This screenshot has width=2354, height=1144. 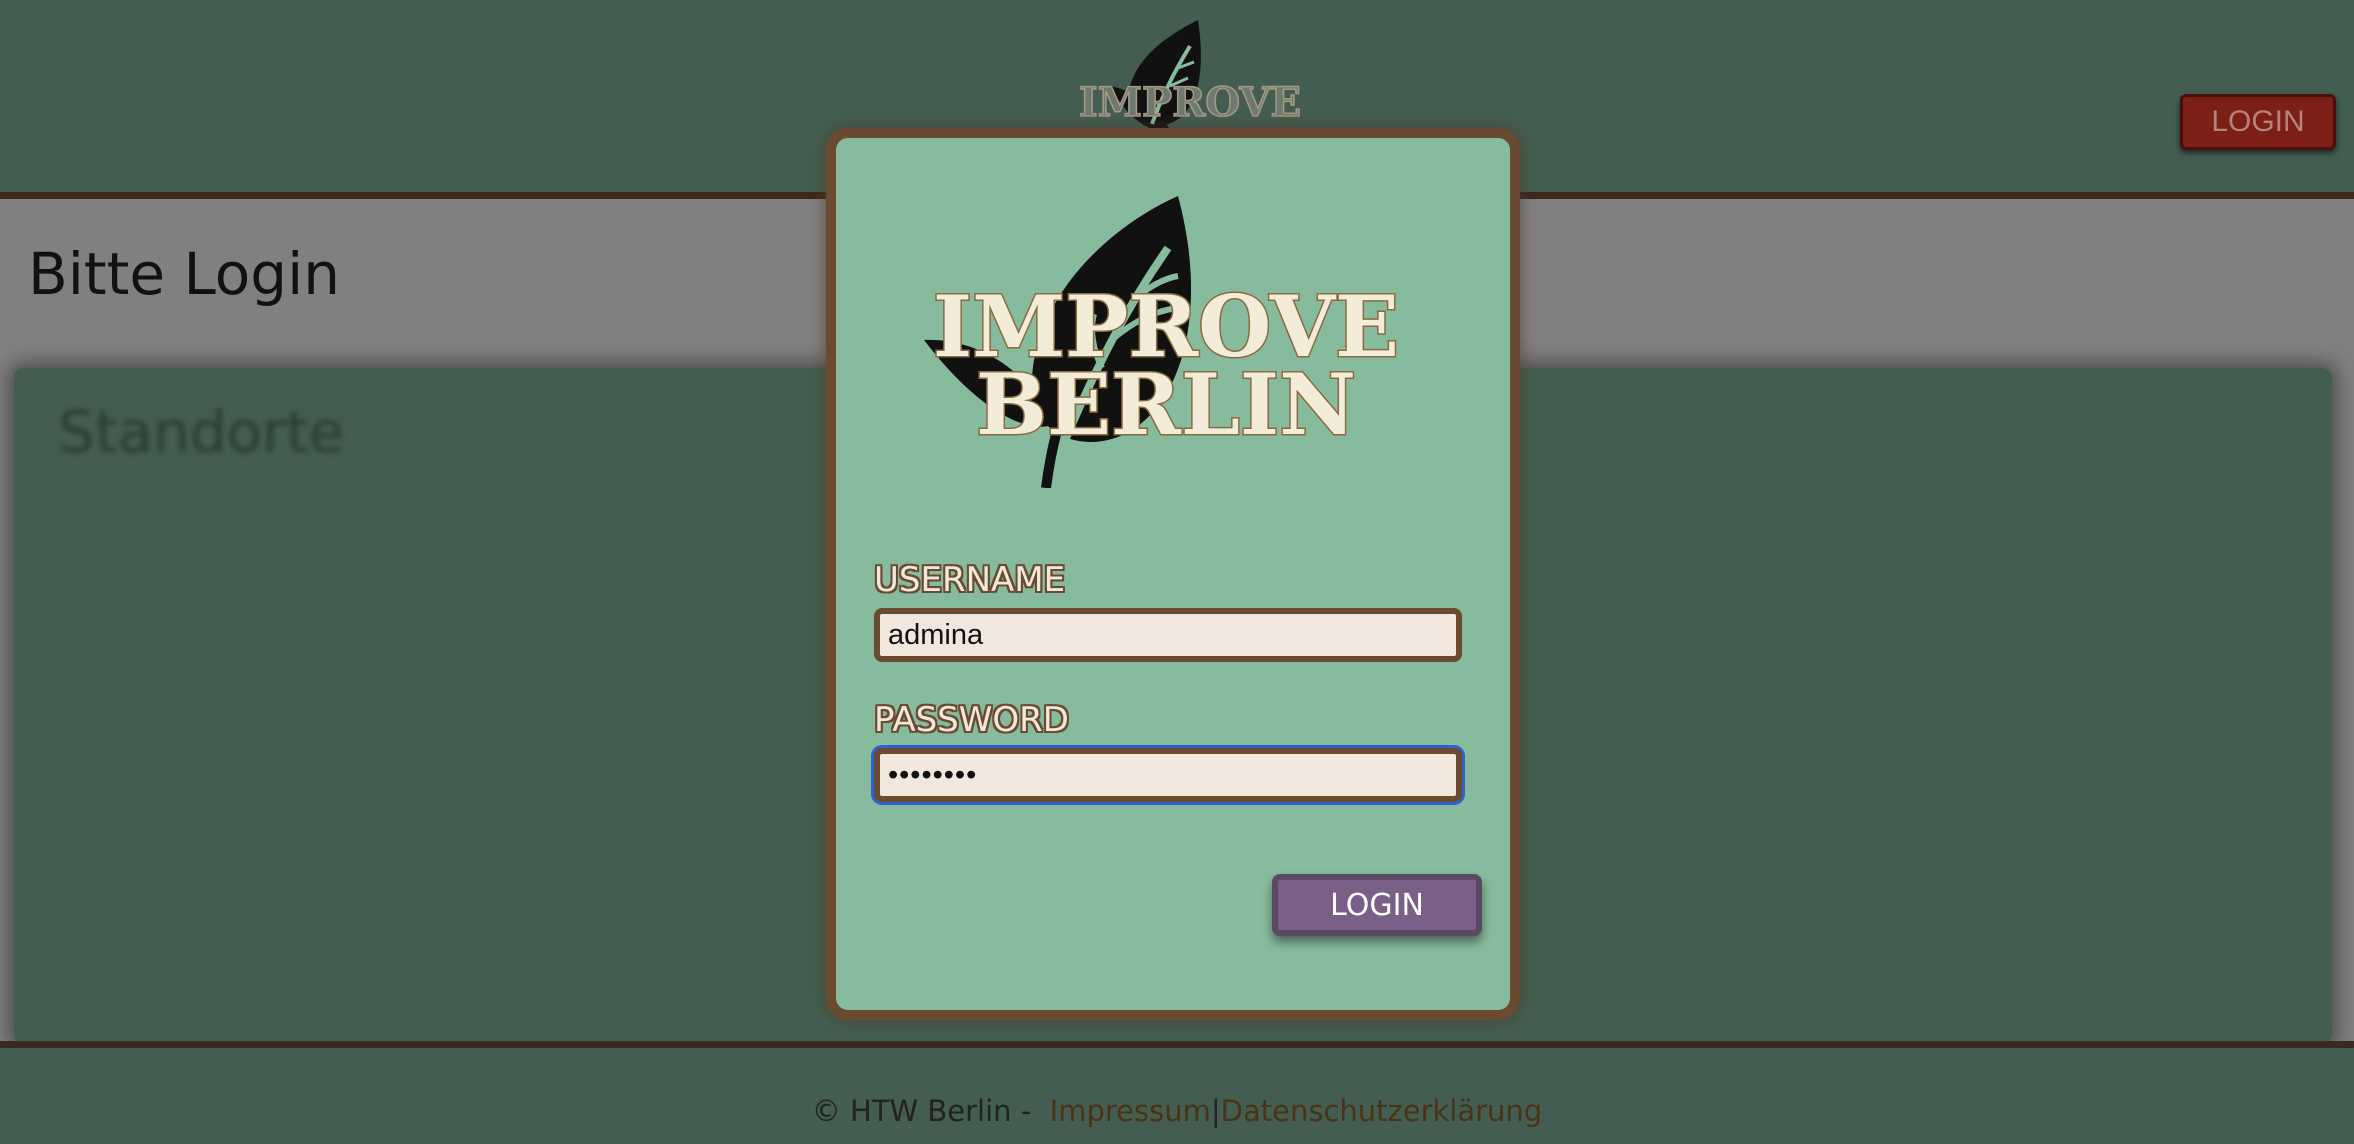 I want to click on svg-text: BERLIN, so click(x=1166, y=404).